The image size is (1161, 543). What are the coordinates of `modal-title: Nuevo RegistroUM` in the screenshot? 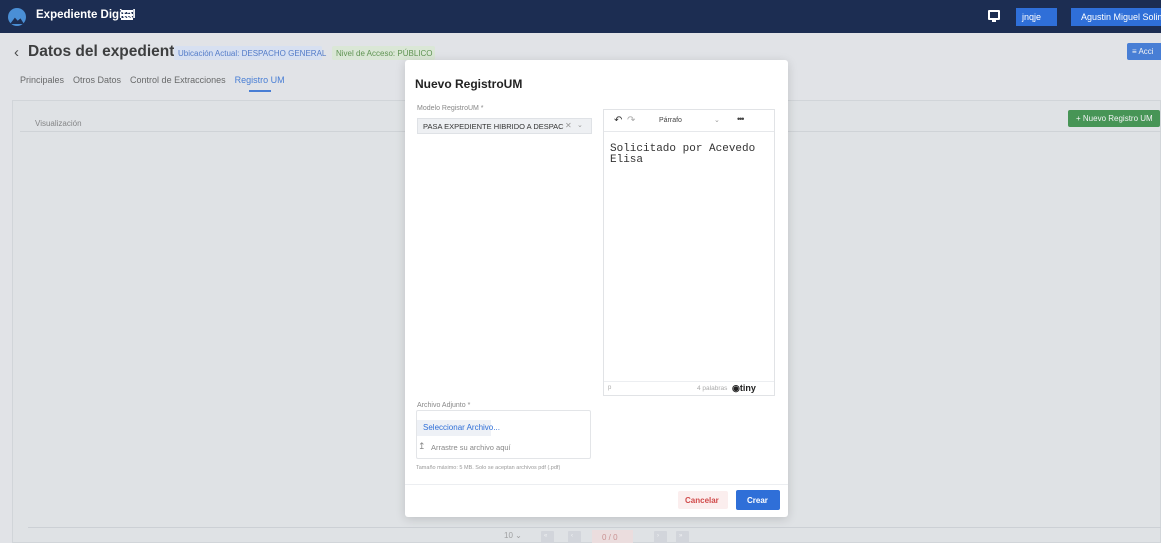 It's located at (469, 84).